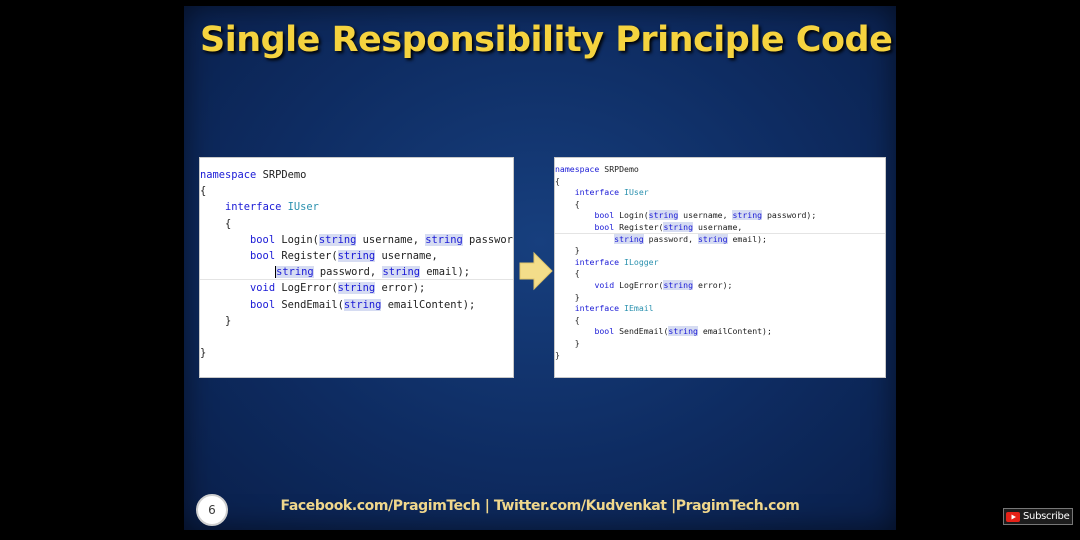 The height and width of the screenshot is (540, 1080). Describe the element at coordinates (720, 263) in the screenshot. I see `code-line: interface ILogger` at that location.